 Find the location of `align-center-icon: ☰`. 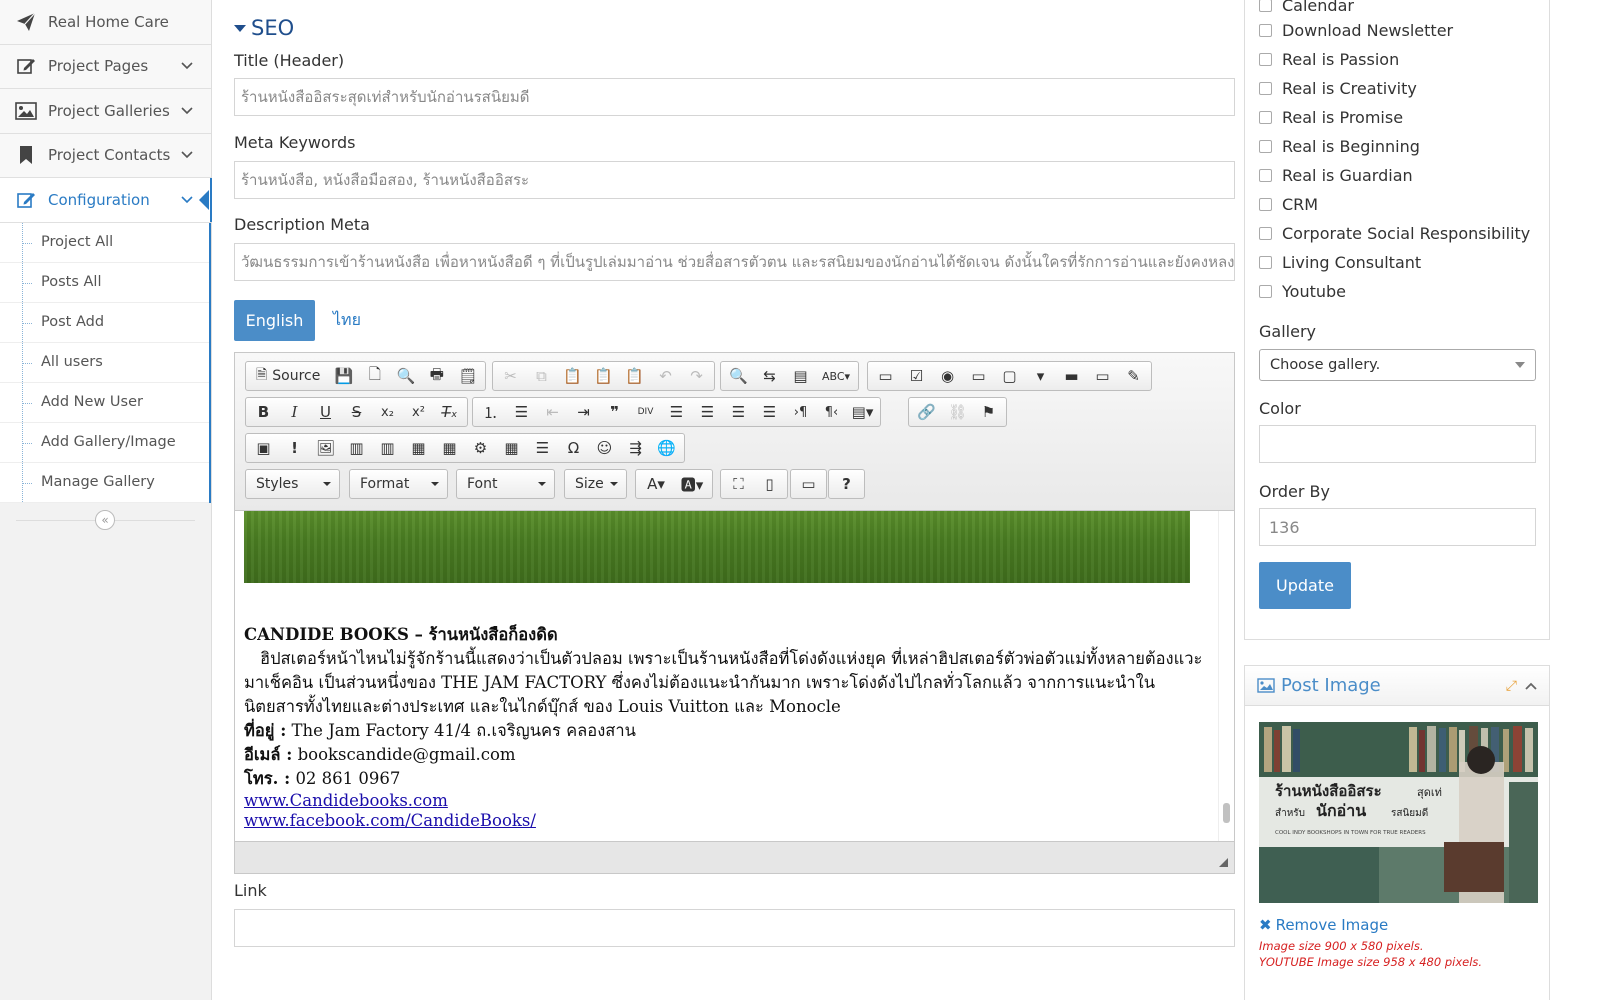

align-center-icon: ☰ is located at coordinates (707, 412).